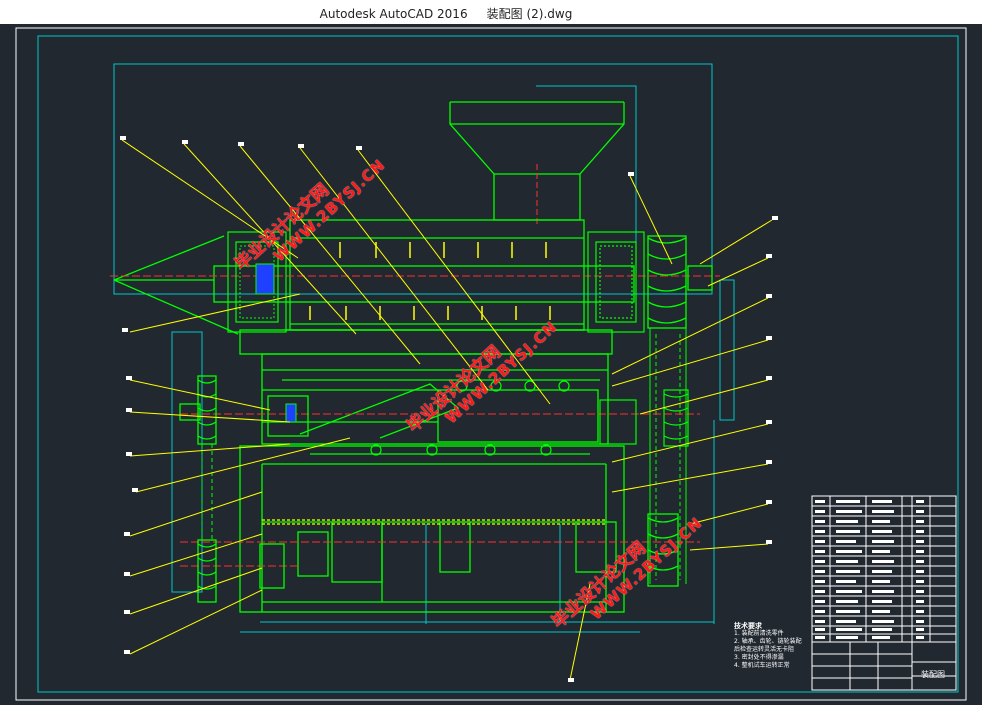 The width and height of the screenshot is (982, 705). What do you see at coordinates (680, 282) in the screenshot?
I see `upper-pulley` at bounding box center [680, 282].